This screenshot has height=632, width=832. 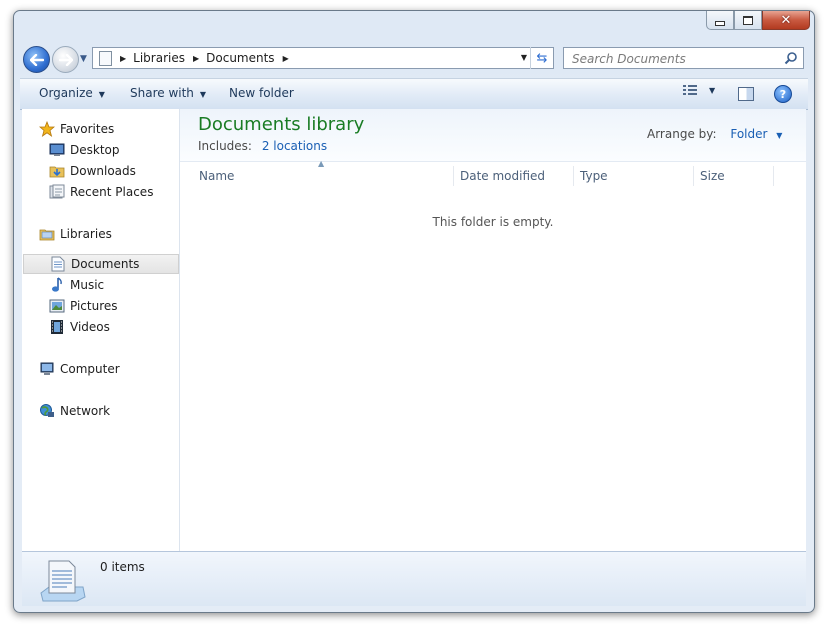 What do you see at coordinates (323, 176) in the screenshot?
I see `column-header-name: Name` at bounding box center [323, 176].